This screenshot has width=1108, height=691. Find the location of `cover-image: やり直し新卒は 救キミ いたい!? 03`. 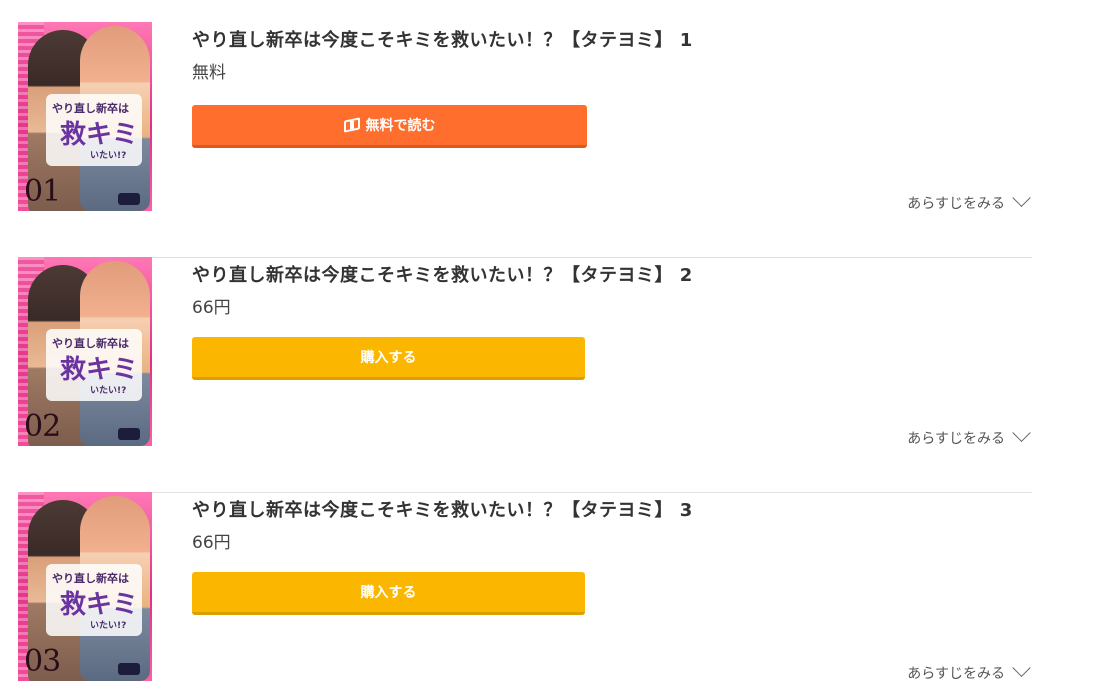

cover-image: やり直し新卒は 救キミ いたい!? 03 is located at coordinates (85, 586).